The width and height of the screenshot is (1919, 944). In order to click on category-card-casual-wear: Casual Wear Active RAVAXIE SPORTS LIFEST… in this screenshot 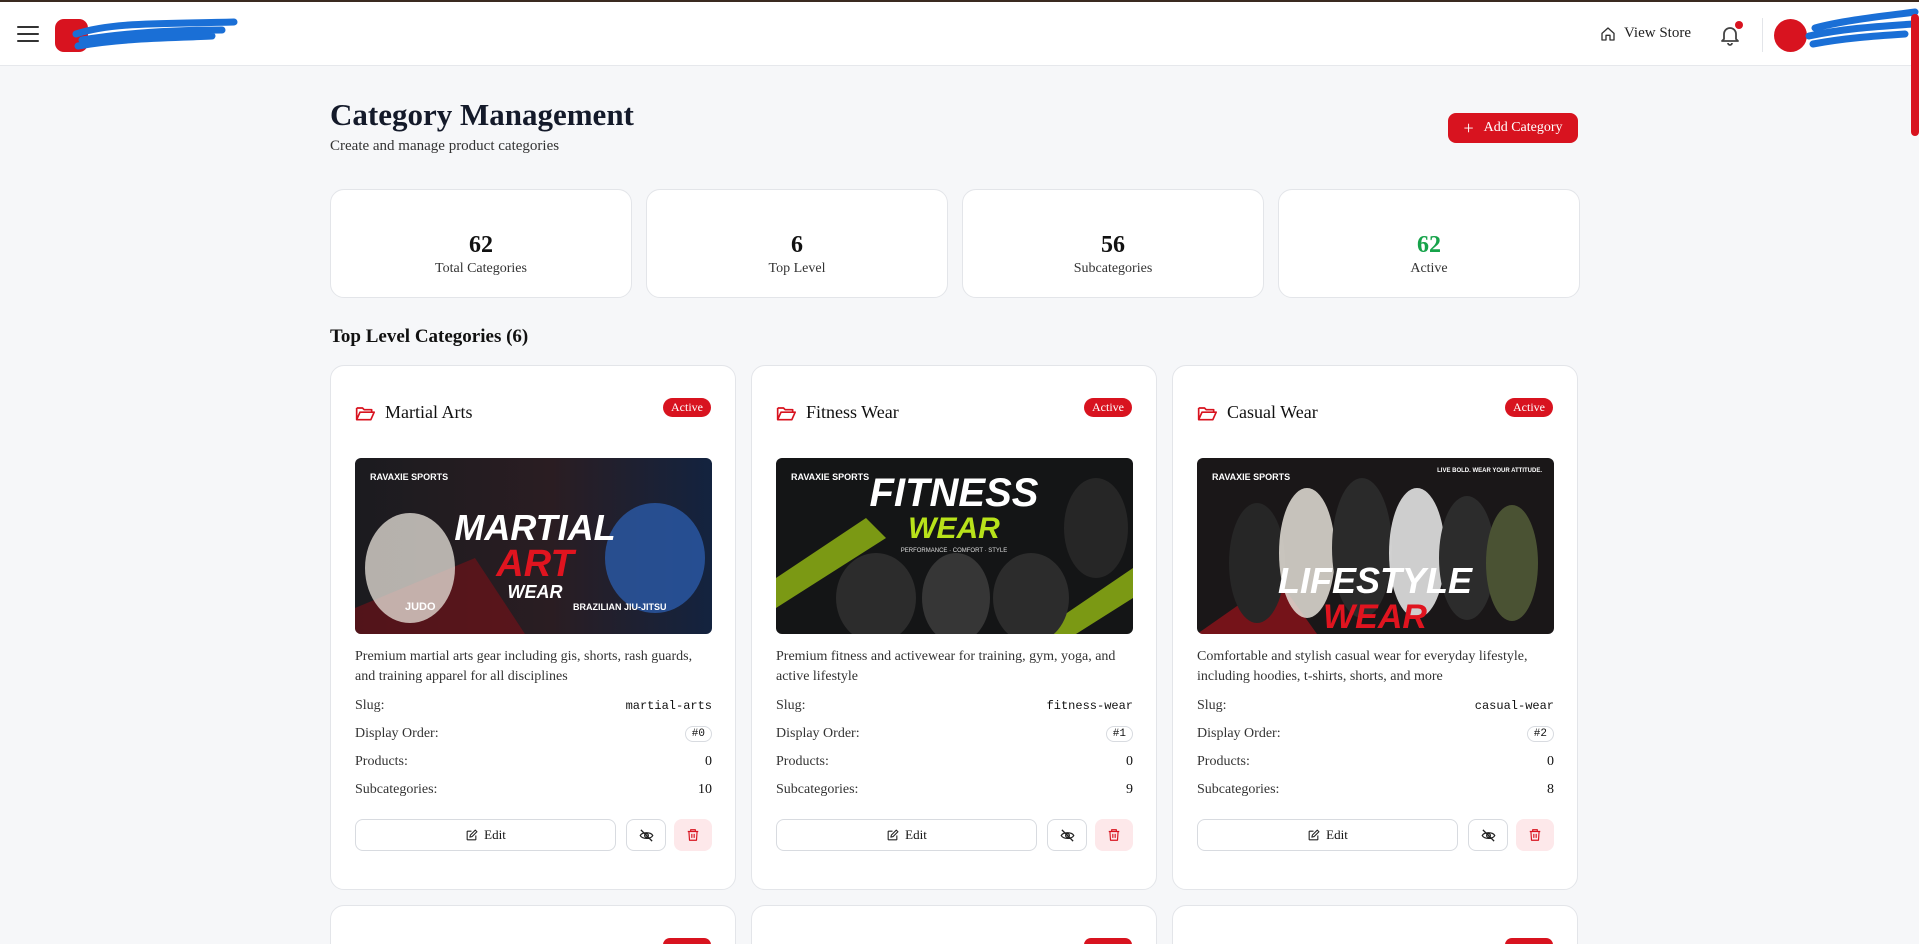, I will do `click(1375, 627)`.